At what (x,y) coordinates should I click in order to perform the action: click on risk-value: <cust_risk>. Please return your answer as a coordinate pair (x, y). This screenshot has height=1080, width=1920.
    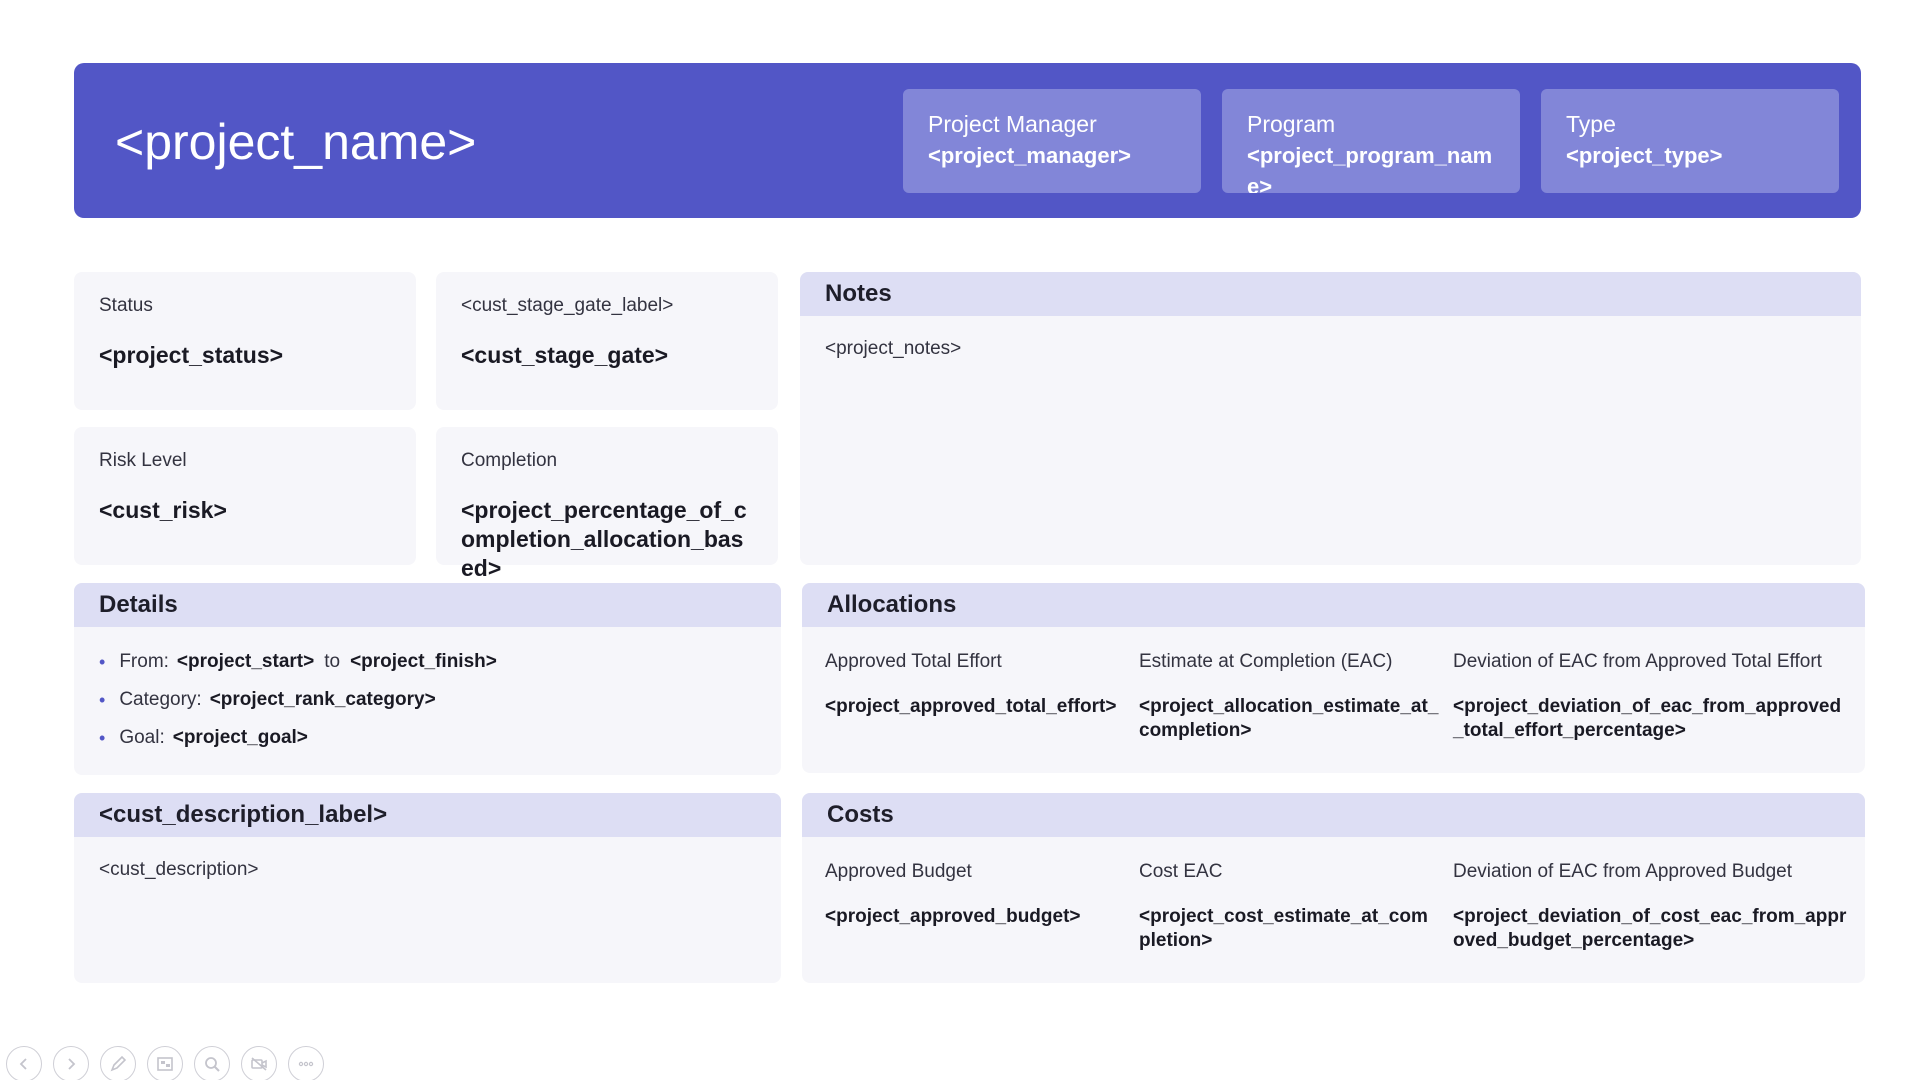
    Looking at the image, I should click on (163, 510).